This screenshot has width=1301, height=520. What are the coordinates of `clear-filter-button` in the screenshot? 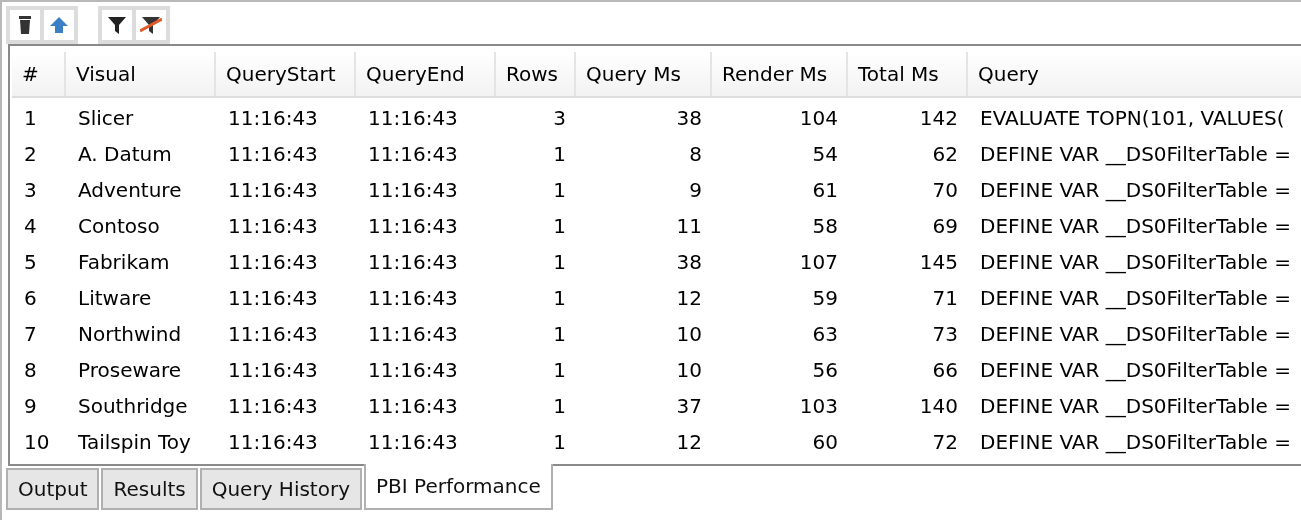 It's located at (151, 25).